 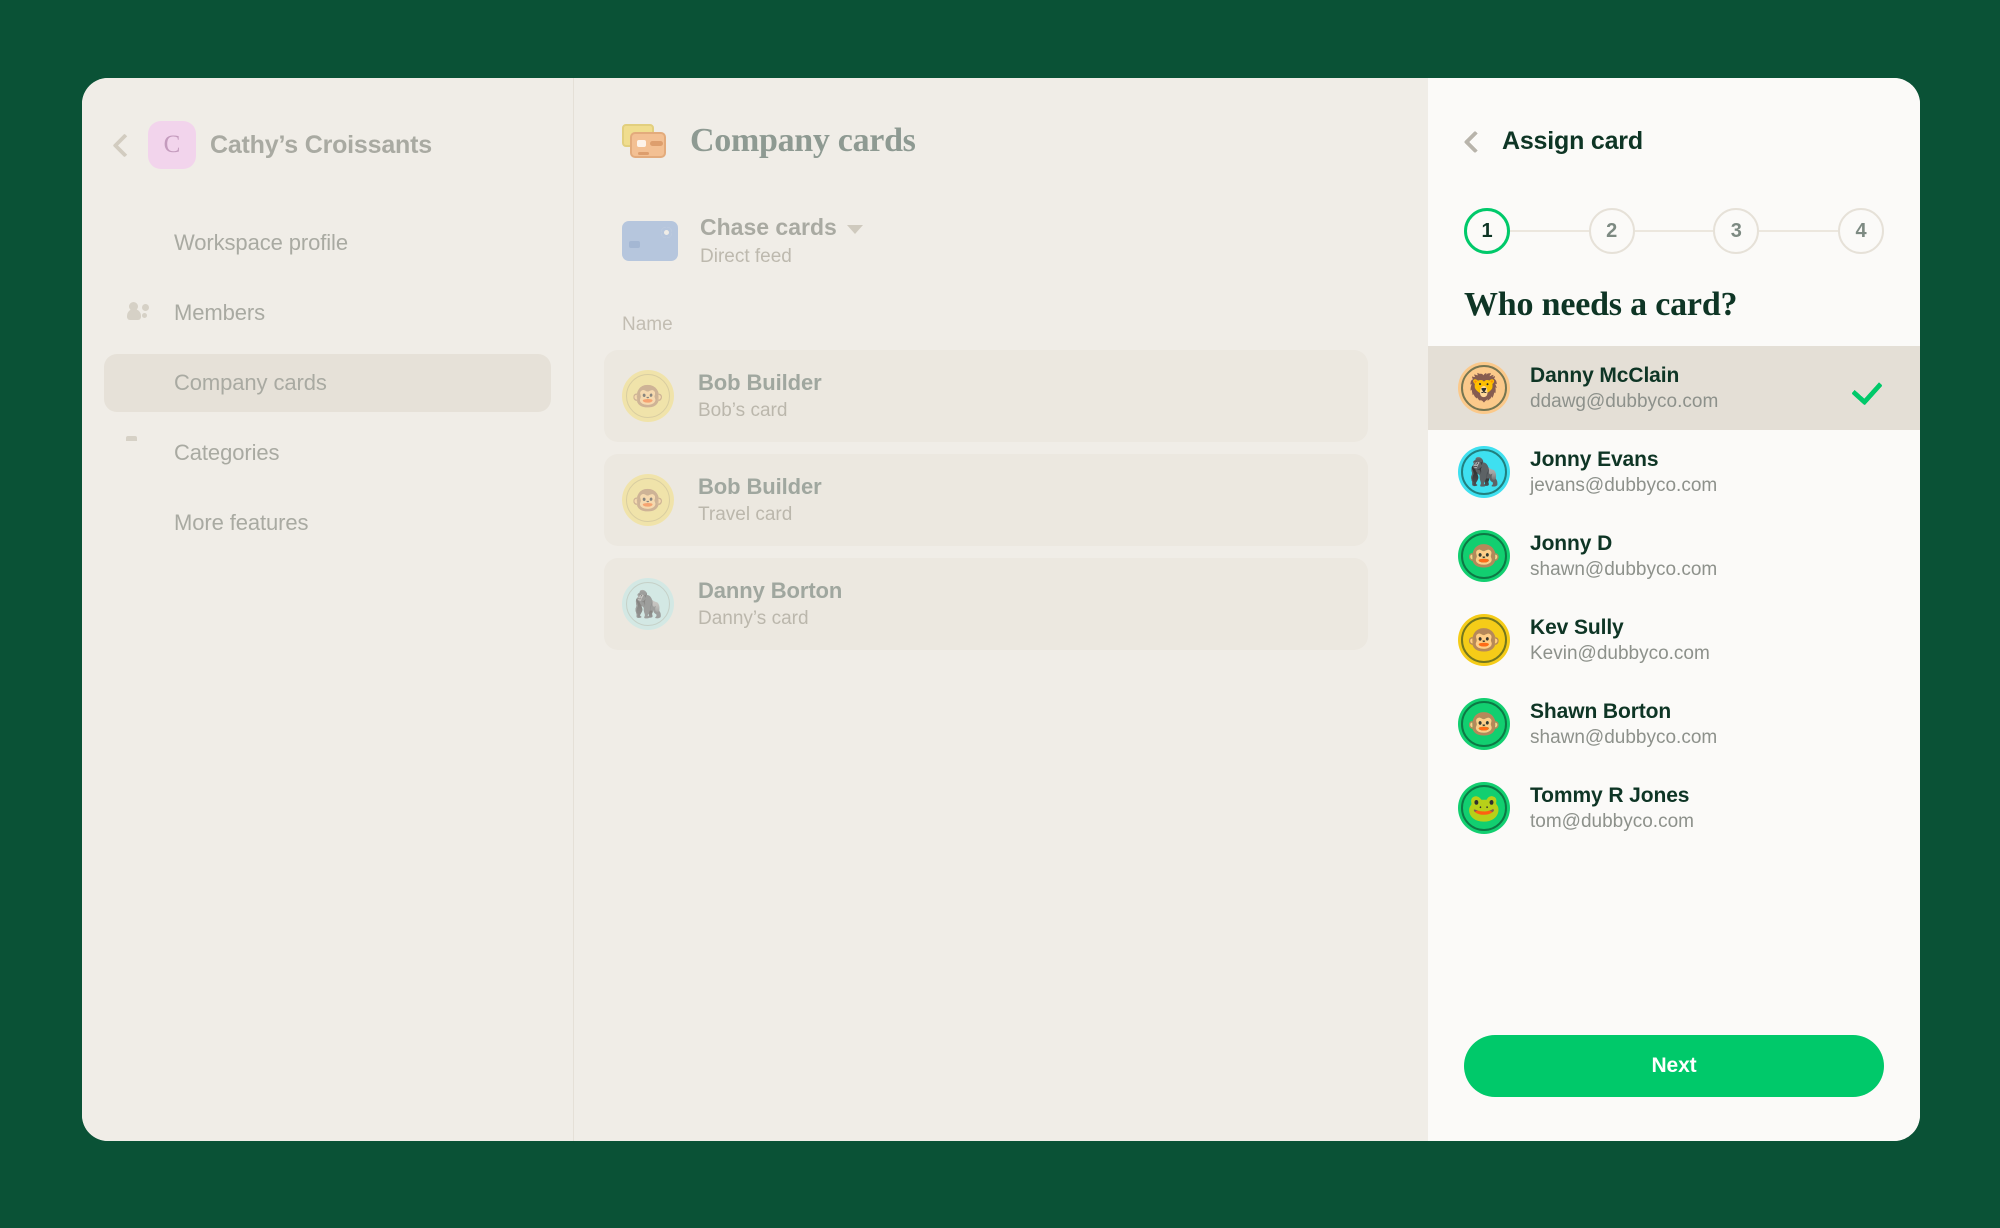 I want to click on sidebar-item-label: Workspace profile, so click(x=261, y=242).